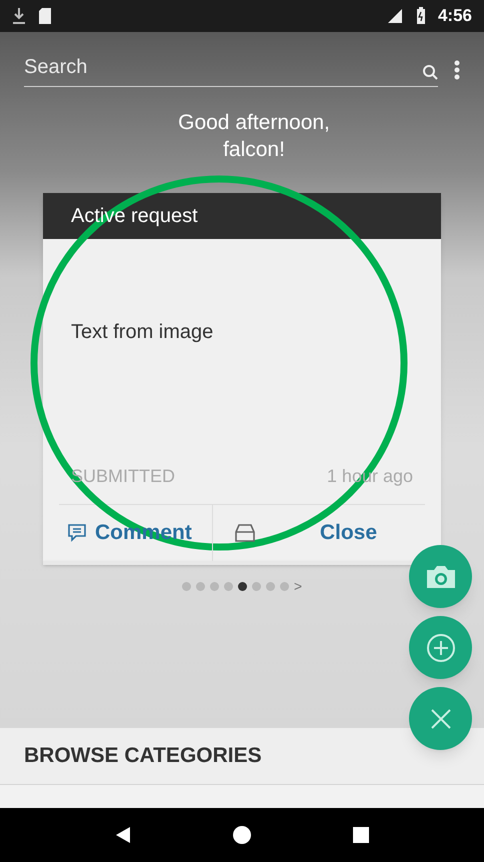  What do you see at coordinates (254, 150) in the screenshot?
I see `greeting-text: falcon!` at bounding box center [254, 150].